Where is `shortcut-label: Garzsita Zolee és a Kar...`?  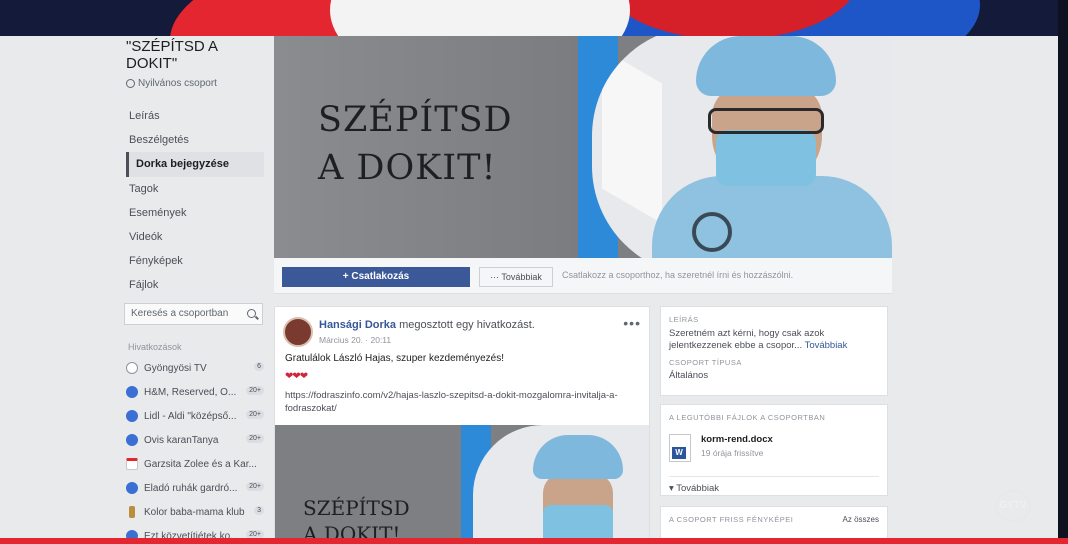
shortcut-label: Garzsita Zolee és a Kar... is located at coordinates (200, 464).